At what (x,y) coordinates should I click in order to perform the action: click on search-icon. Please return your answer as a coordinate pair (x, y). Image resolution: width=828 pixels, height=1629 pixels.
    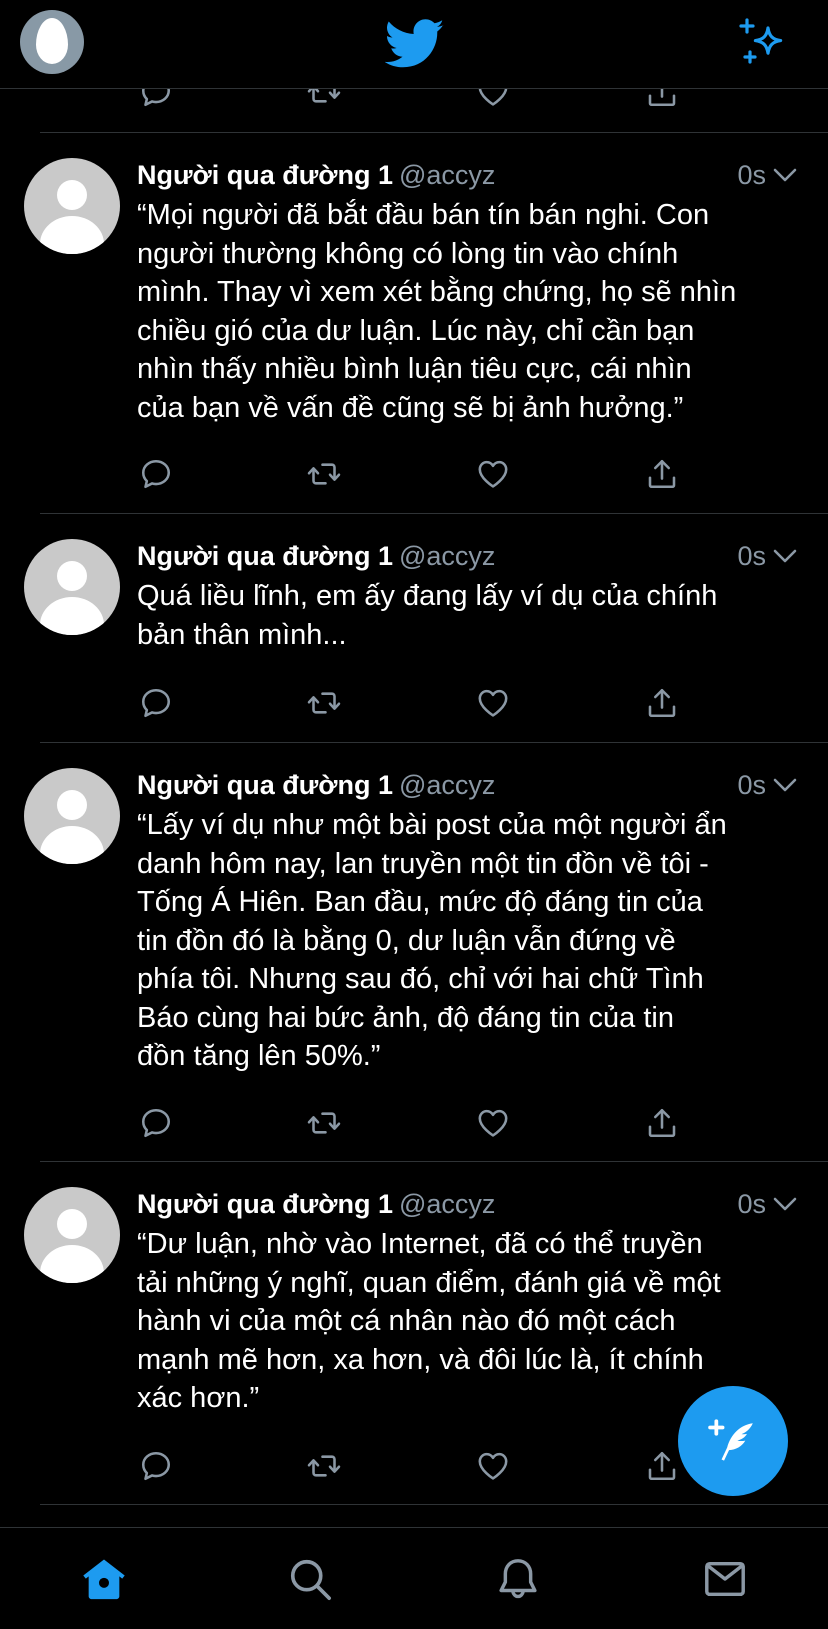
    Looking at the image, I should click on (310, 1579).